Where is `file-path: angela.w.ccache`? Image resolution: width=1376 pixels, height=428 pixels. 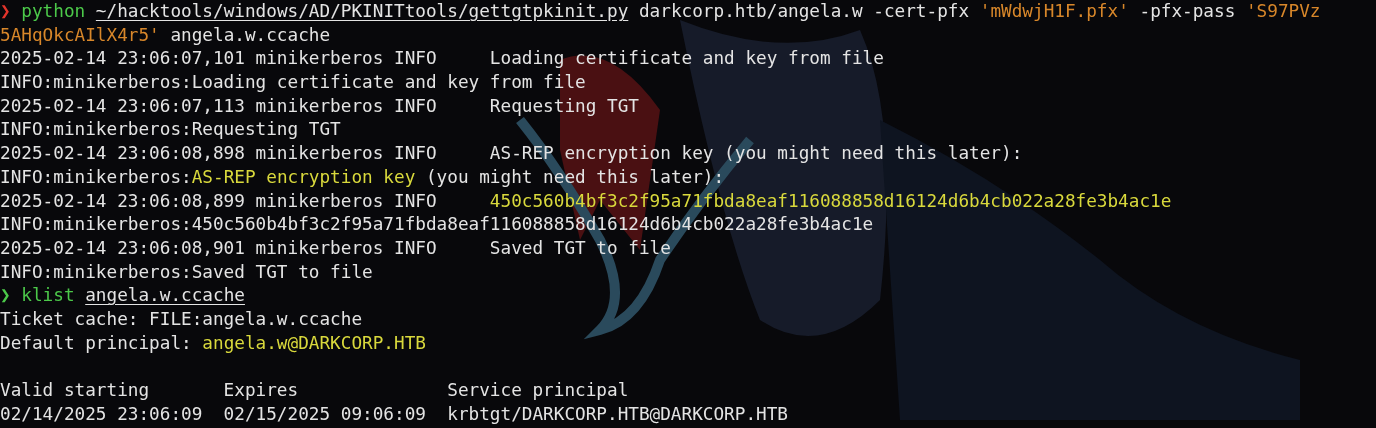 file-path: angela.w.ccache is located at coordinates (165, 295).